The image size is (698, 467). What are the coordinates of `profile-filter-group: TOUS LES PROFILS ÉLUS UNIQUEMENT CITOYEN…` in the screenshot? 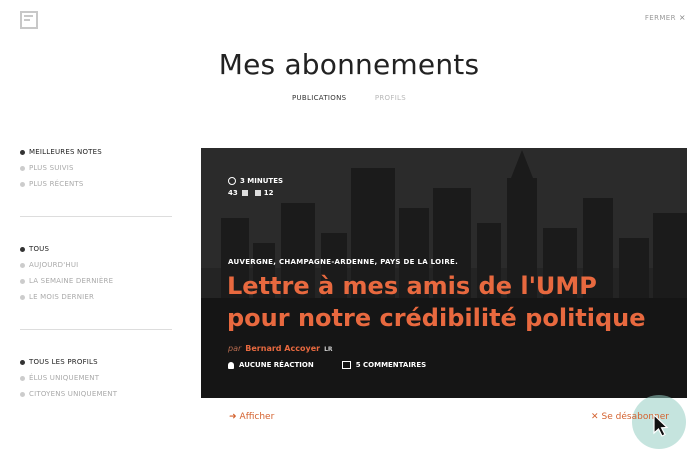 It's located at (96, 378).